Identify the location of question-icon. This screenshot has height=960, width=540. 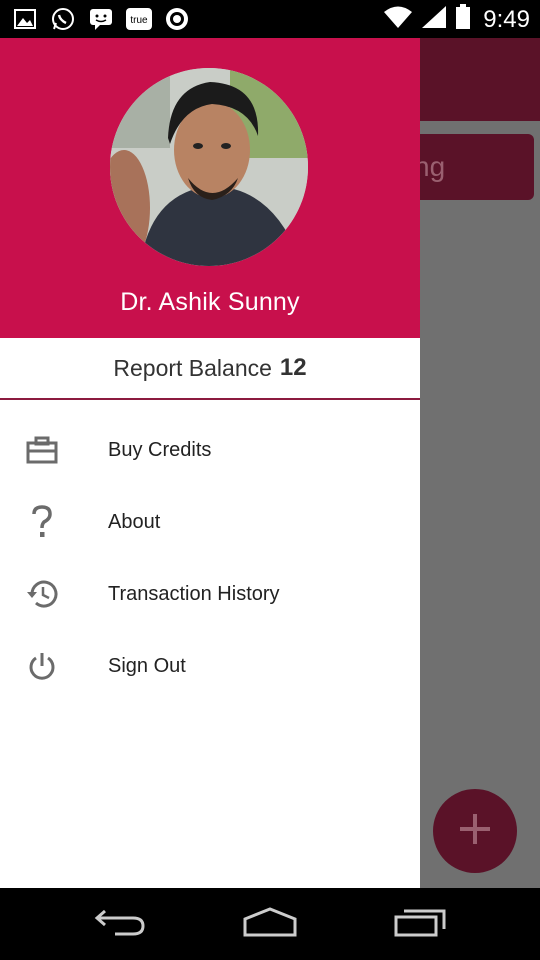
(42, 522).